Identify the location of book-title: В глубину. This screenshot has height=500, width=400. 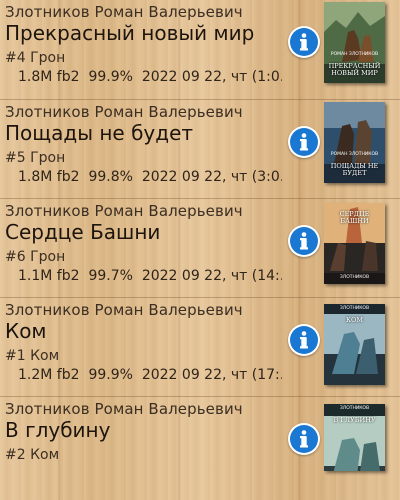
(58, 430).